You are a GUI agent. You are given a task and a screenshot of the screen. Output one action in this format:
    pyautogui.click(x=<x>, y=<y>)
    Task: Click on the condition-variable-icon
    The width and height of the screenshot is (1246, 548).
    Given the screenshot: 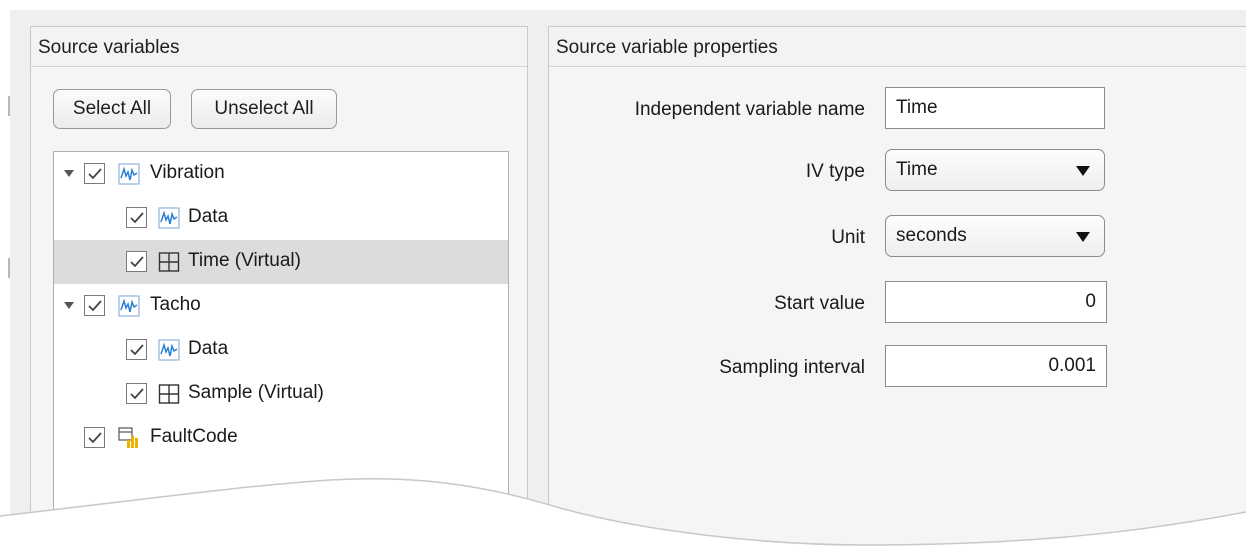 What is the action you would take?
    pyautogui.click(x=128, y=437)
    